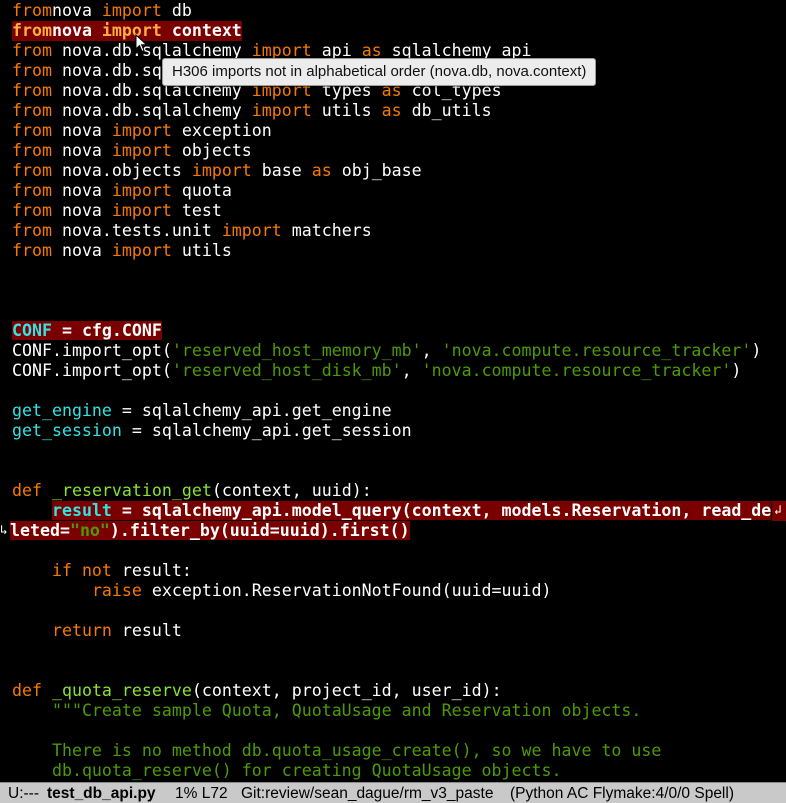 The width and height of the screenshot is (786, 803). I want to click on code-line: get_session = sqlalchemy_api.get_session, so click(393, 431).